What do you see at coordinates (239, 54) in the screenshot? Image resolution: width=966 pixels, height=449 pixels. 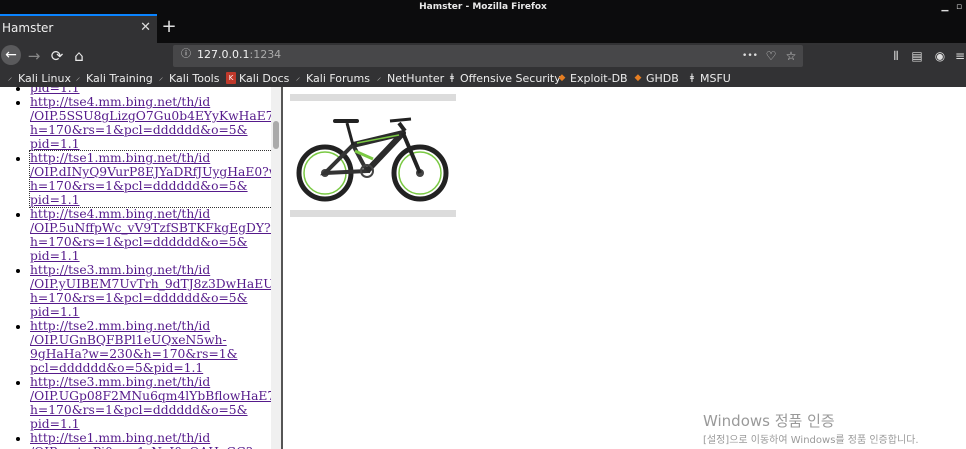 I see `url-text: 127.0.0.1:1234` at bounding box center [239, 54].